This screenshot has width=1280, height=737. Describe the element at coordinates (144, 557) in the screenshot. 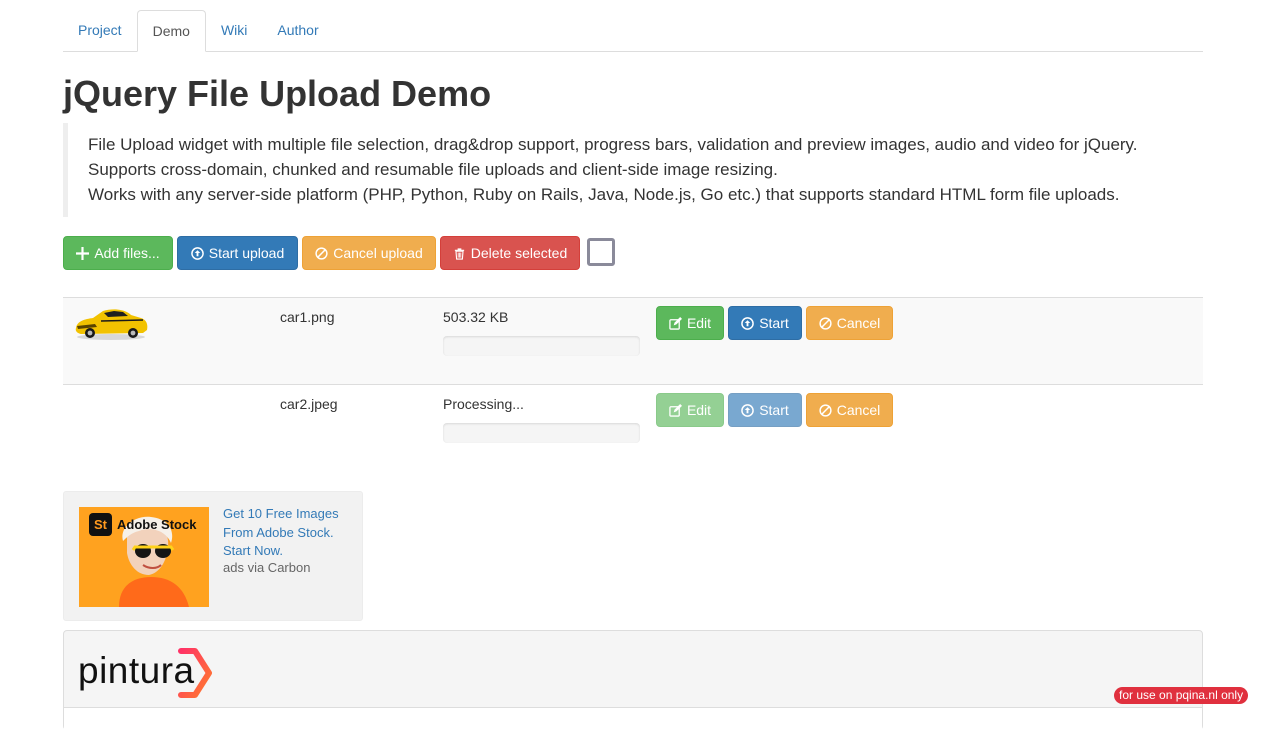

I see `ad-image: St Adobe Stock` at that location.